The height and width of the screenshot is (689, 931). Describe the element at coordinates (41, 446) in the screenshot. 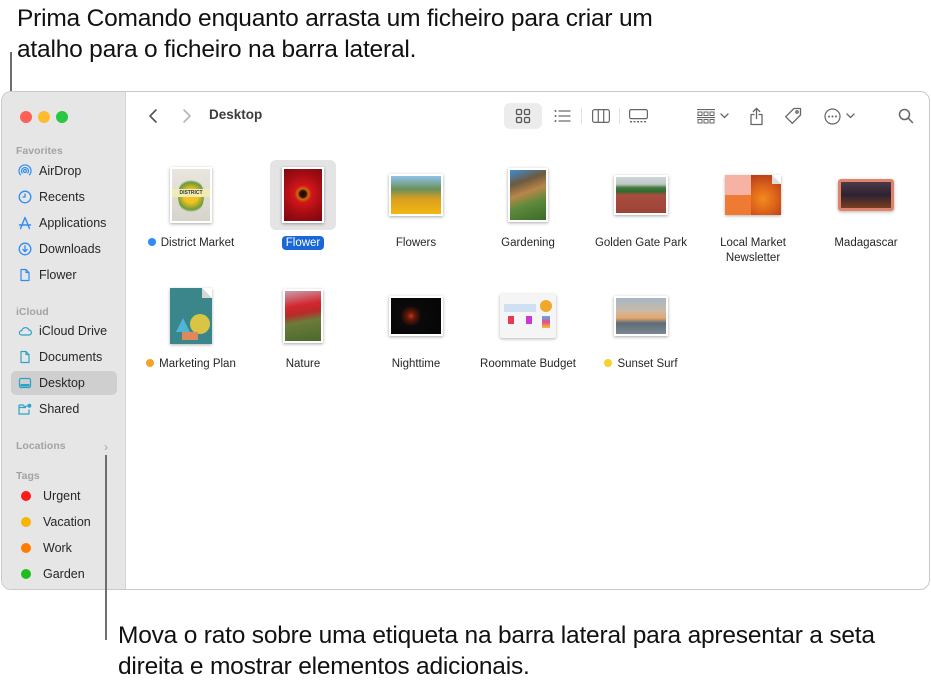

I see `sidebar-section-locations: Locations` at that location.